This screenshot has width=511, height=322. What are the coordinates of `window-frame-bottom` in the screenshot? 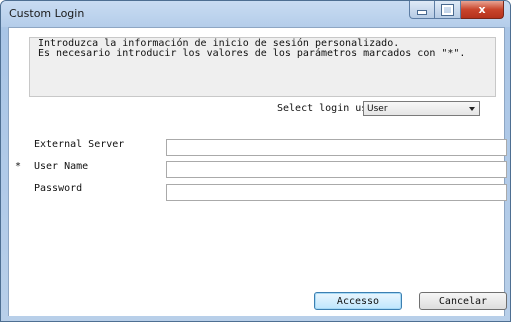 It's located at (255, 318).